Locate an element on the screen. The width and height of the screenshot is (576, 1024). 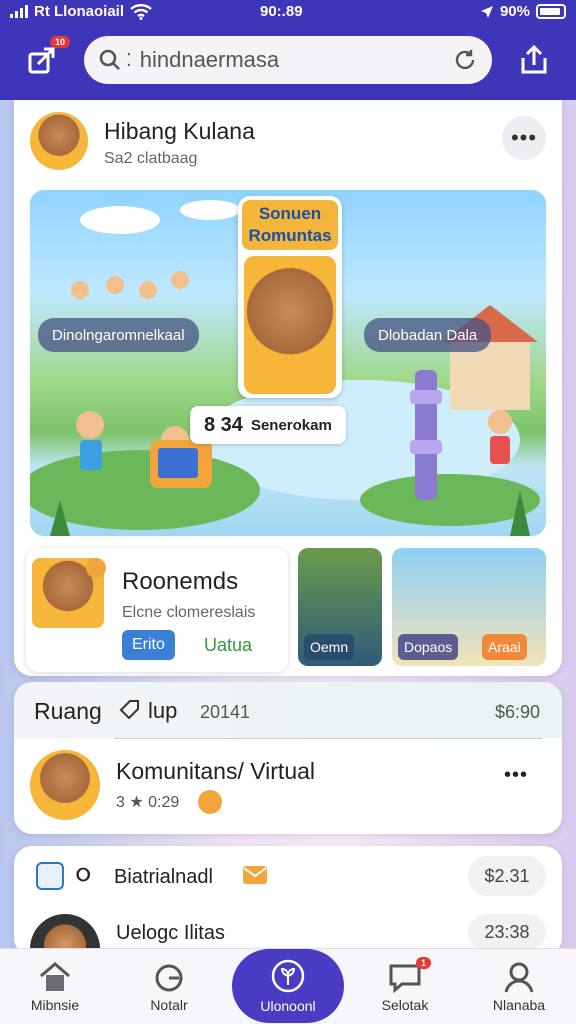
tab-notes: Notalr is located at coordinates (169, 986).